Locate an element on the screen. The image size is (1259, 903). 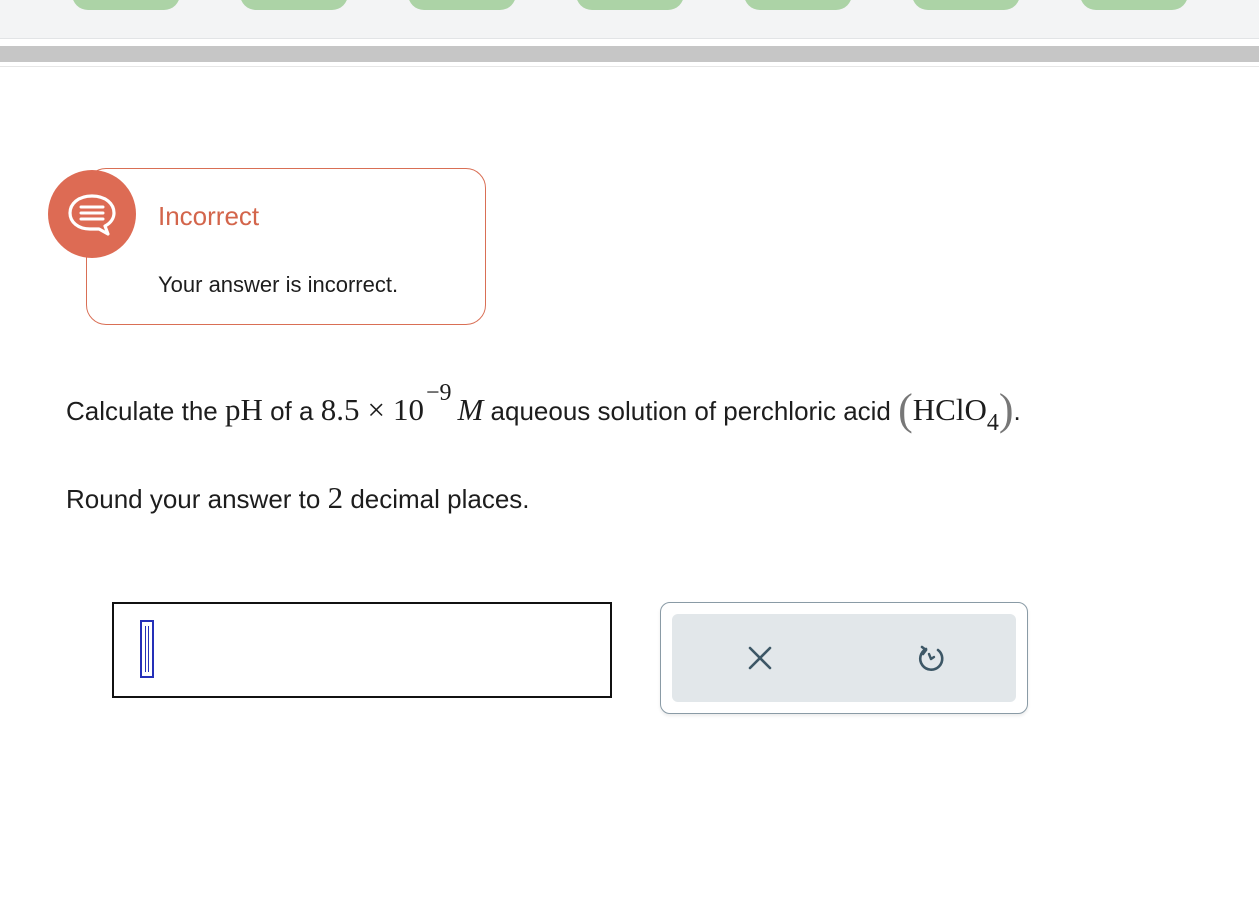
close-icon is located at coordinates (760, 658).